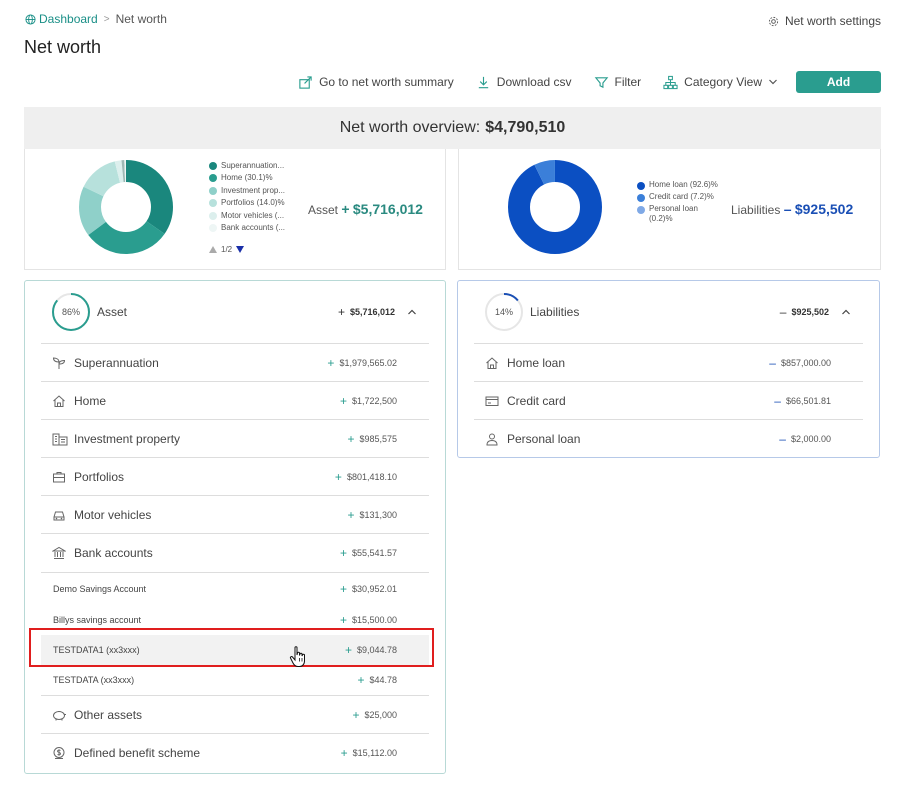  Describe the element at coordinates (235, 312) in the screenshot. I see `assets-panel-header: 86% Asset + $5,716,012` at that location.